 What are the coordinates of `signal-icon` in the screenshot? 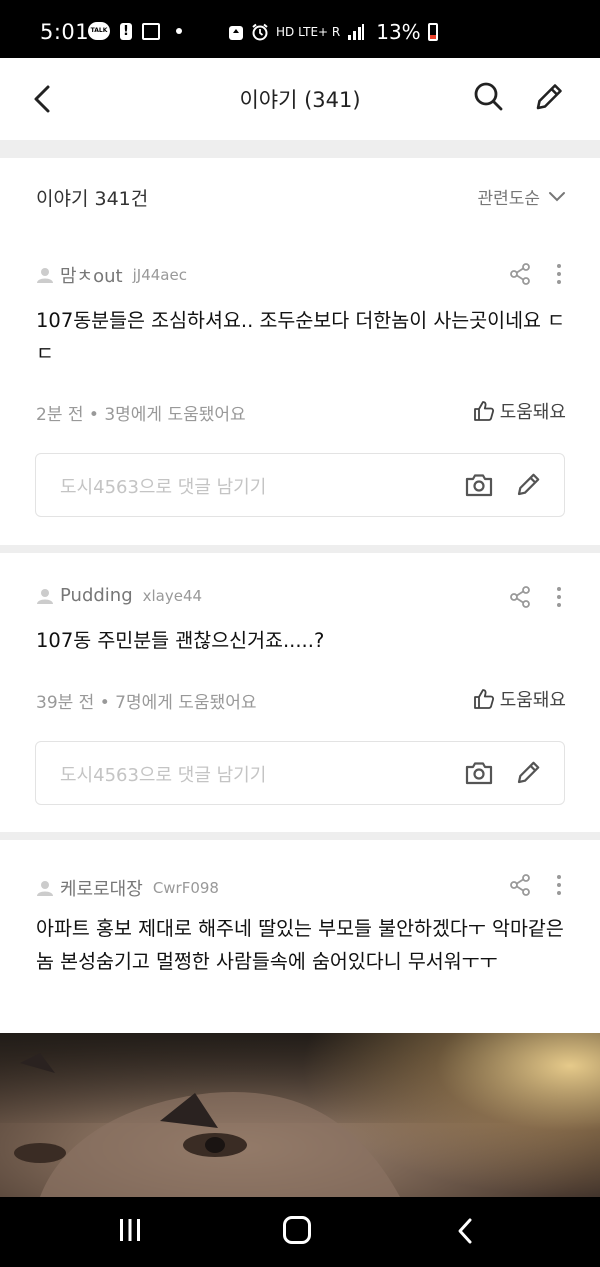 It's located at (356, 32).